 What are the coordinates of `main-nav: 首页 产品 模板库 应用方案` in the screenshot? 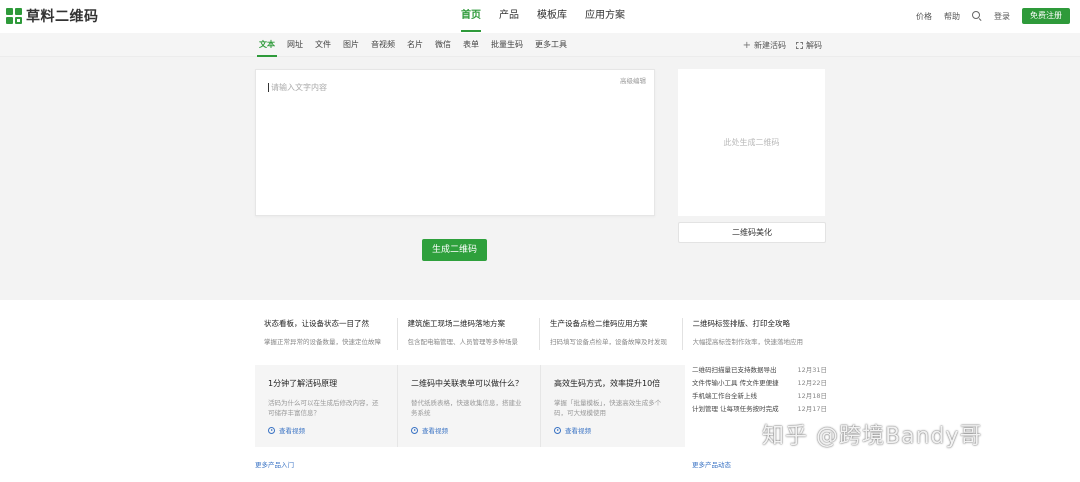 It's located at (543, 16).